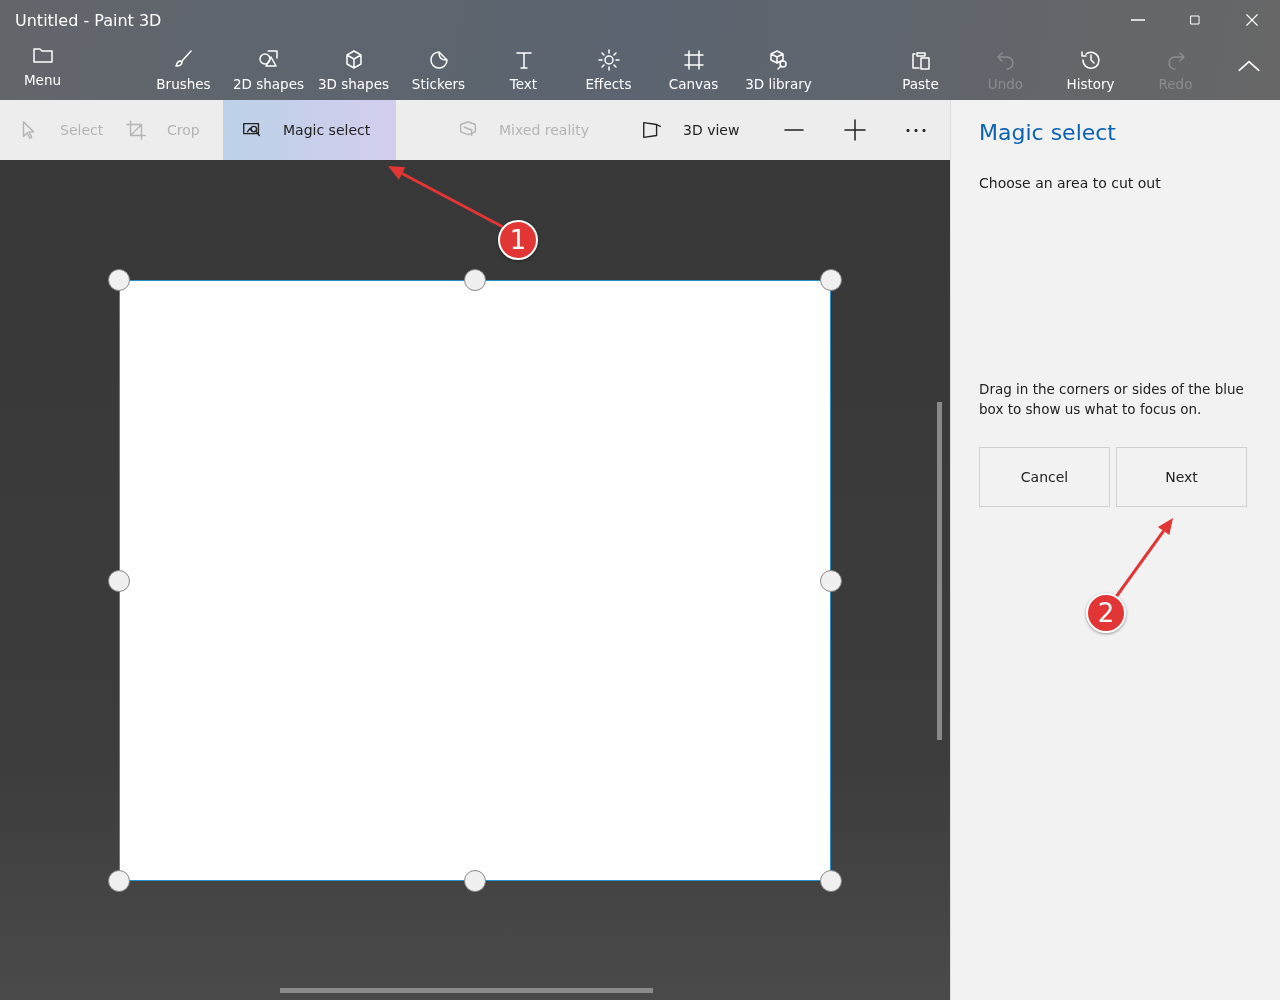 This screenshot has width=1280, height=1000. Describe the element at coordinates (88, 20) in the screenshot. I see `window-title: Untitled - Paint 3D` at that location.